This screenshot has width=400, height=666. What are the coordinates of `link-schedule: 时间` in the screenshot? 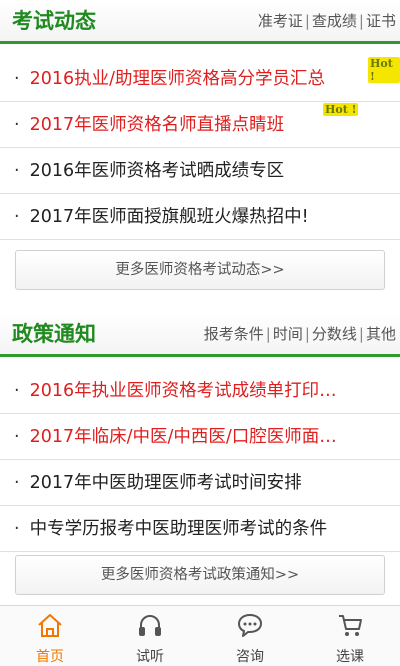 It's located at (288, 334).